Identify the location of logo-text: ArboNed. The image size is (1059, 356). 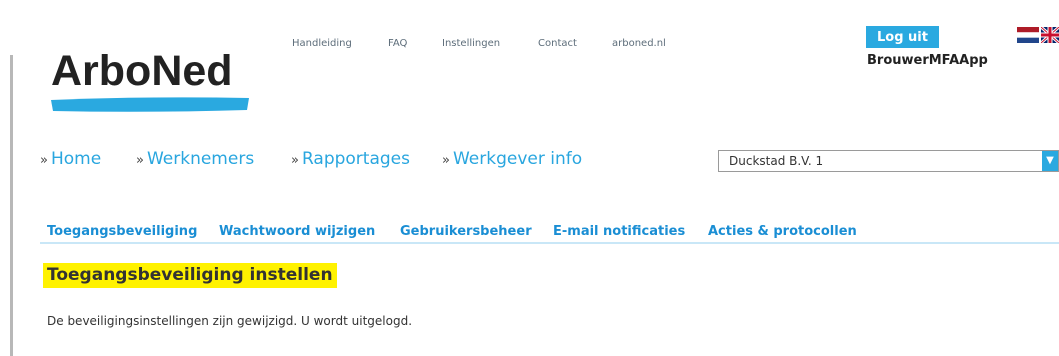
(142, 71).